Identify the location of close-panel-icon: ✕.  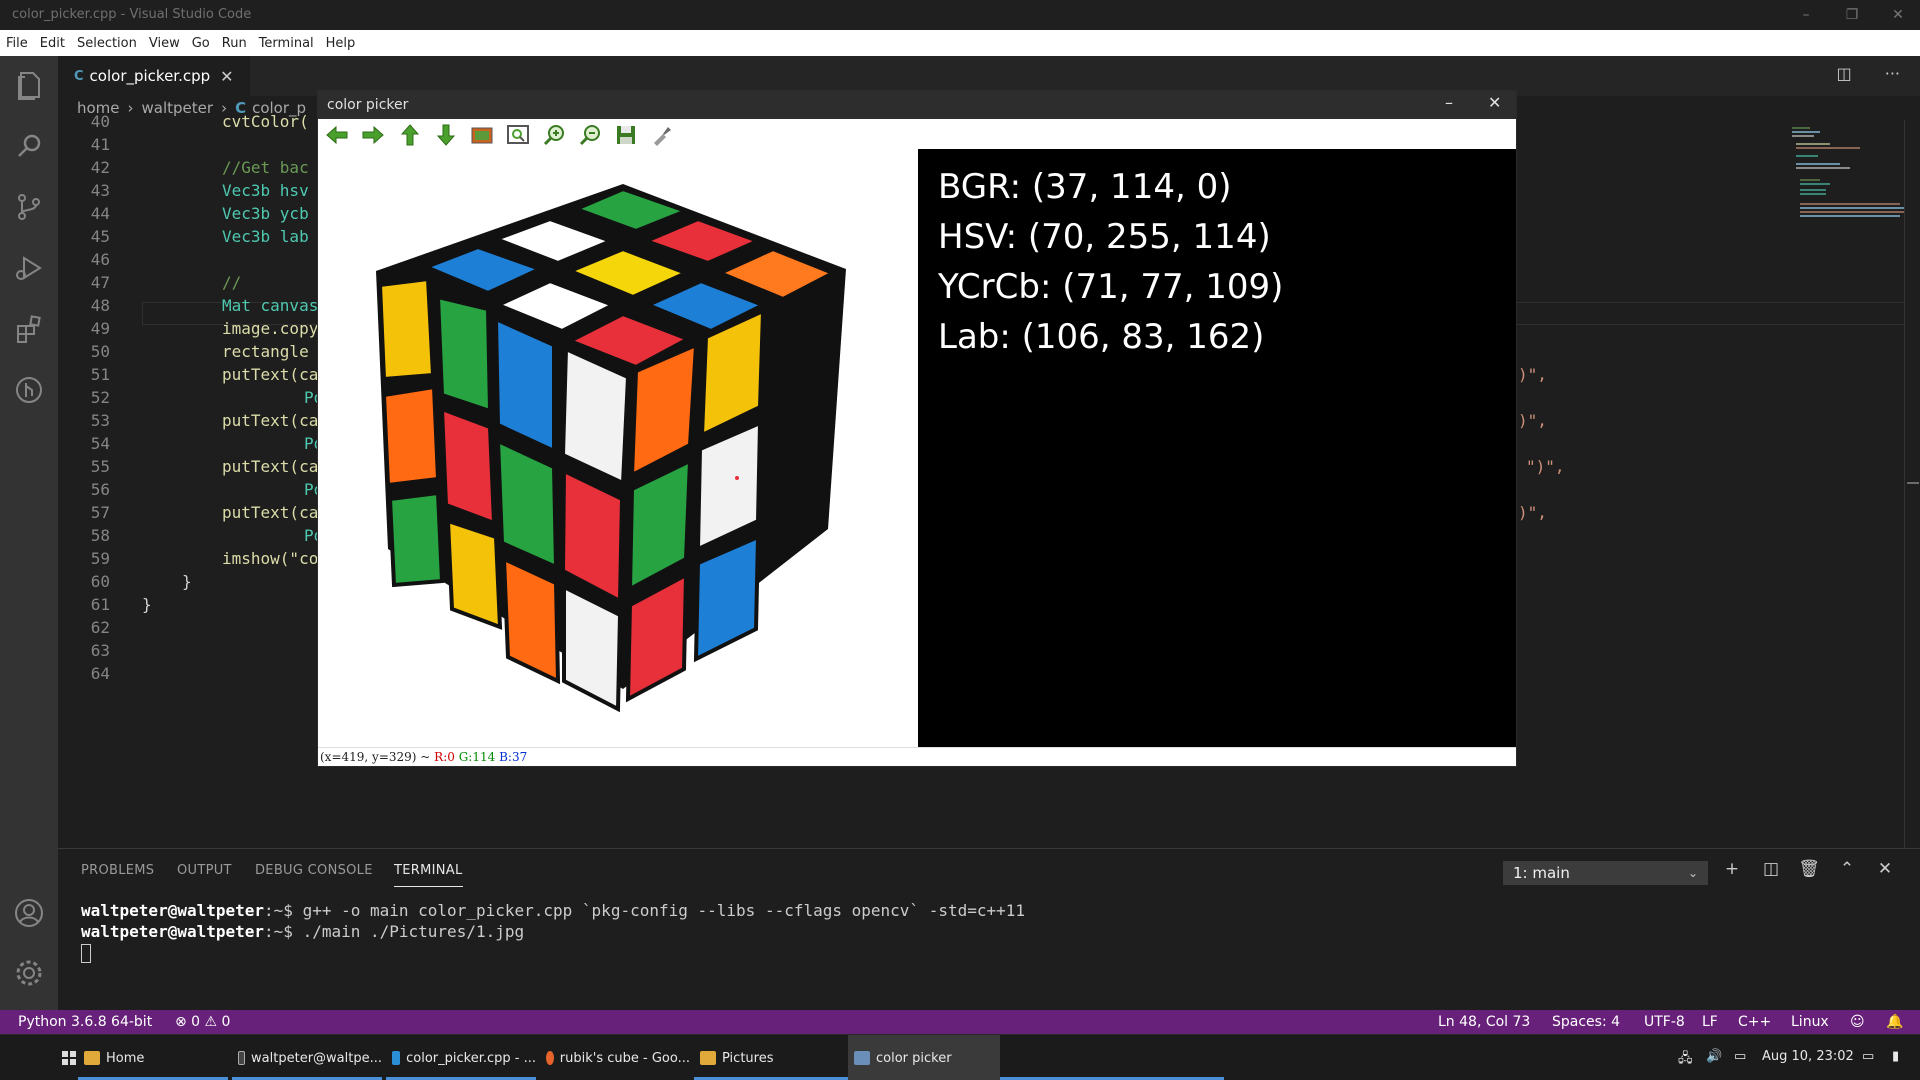
(1885, 869).